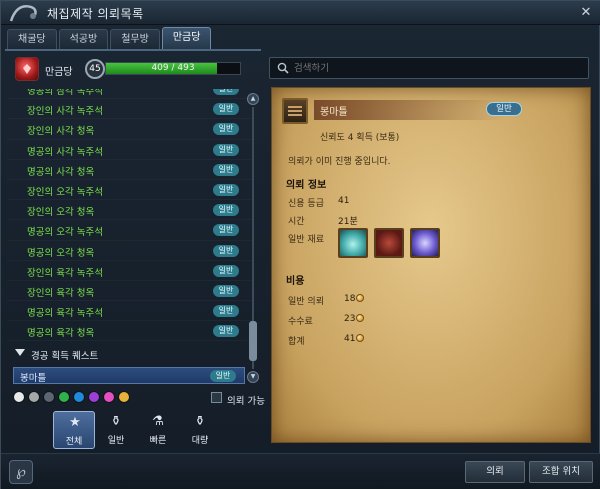  I want to click on scroll-thumb, so click(253, 341).